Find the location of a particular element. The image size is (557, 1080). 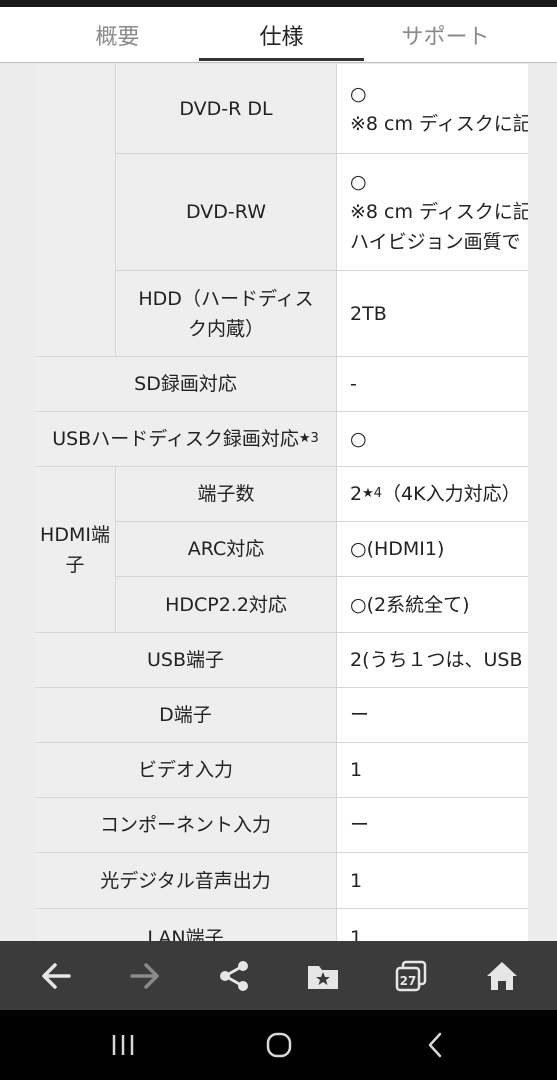

row-label-dvd-r-dl: DVD-R DL is located at coordinates (226, 109).